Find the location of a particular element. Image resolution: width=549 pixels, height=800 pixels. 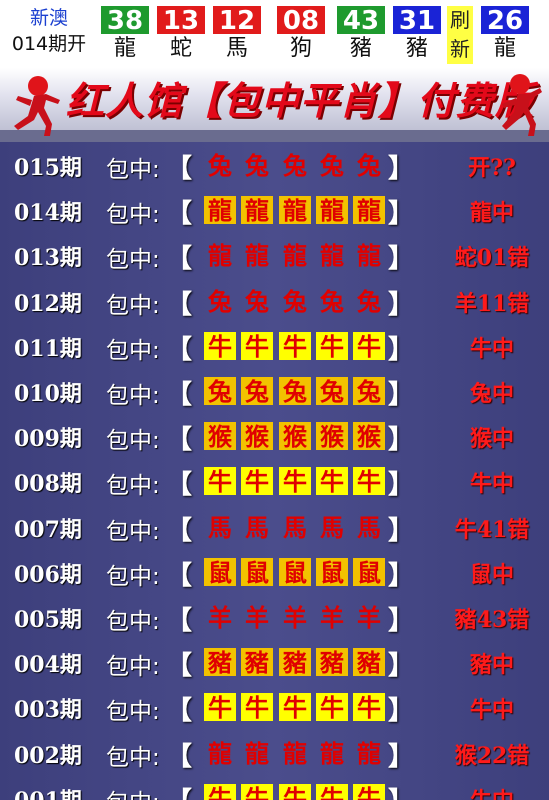

period-label: 012期 is located at coordinates (48, 303).